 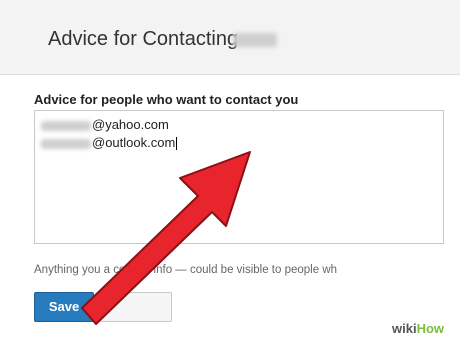 I want to click on email-domain-outlook: @outlook.com, so click(x=134, y=142).